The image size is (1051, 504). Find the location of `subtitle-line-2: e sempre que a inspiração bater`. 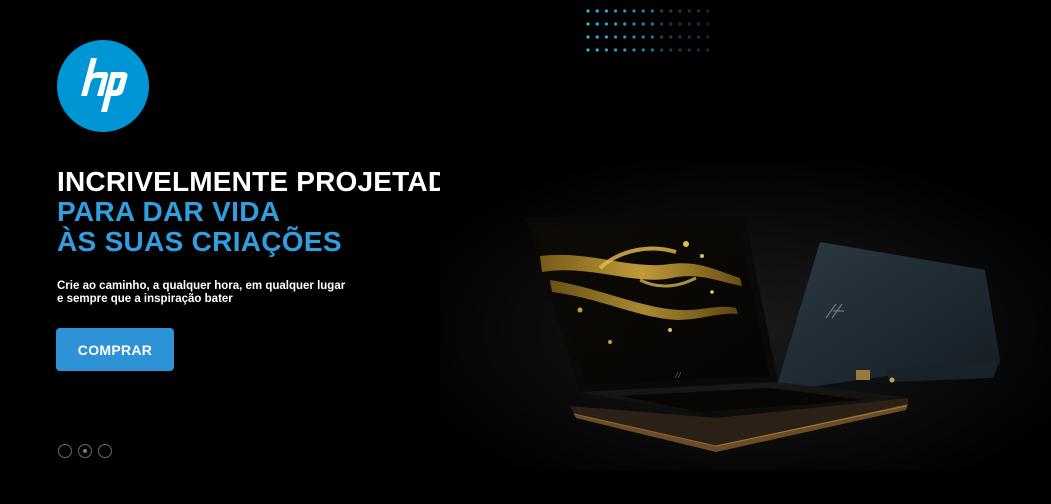

subtitle-line-2: e sempre que a inspiração bater is located at coordinates (145, 299).